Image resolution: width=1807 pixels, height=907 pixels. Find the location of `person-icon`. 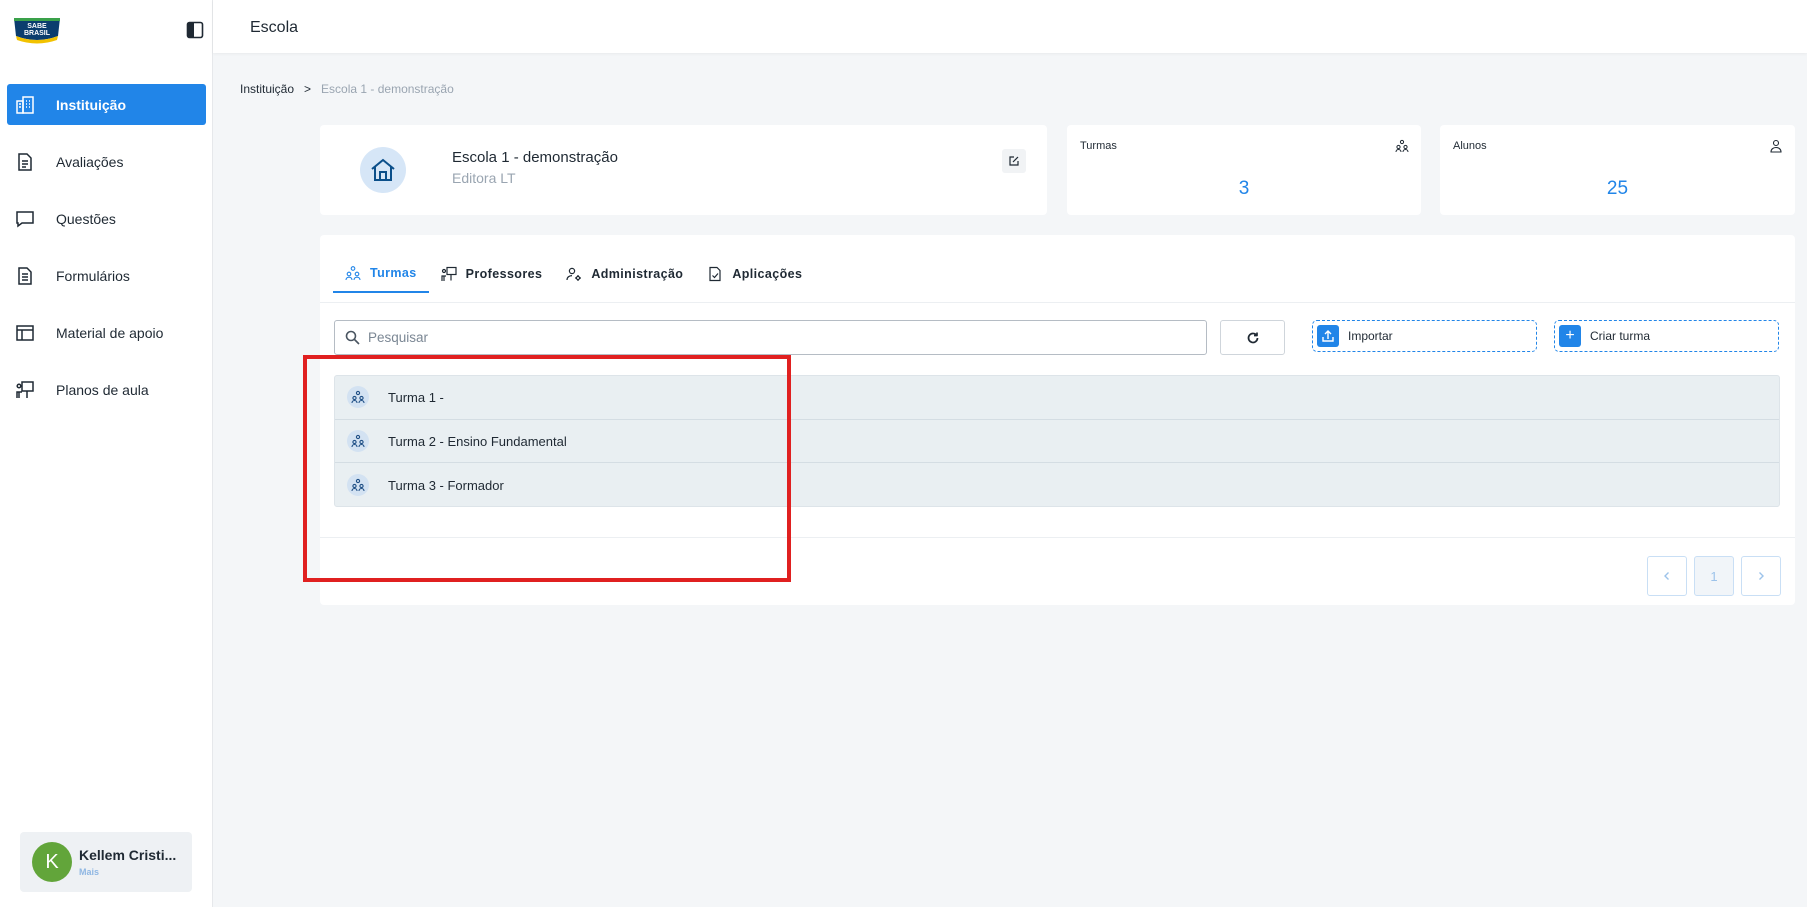

person-icon is located at coordinates (1776, 146).